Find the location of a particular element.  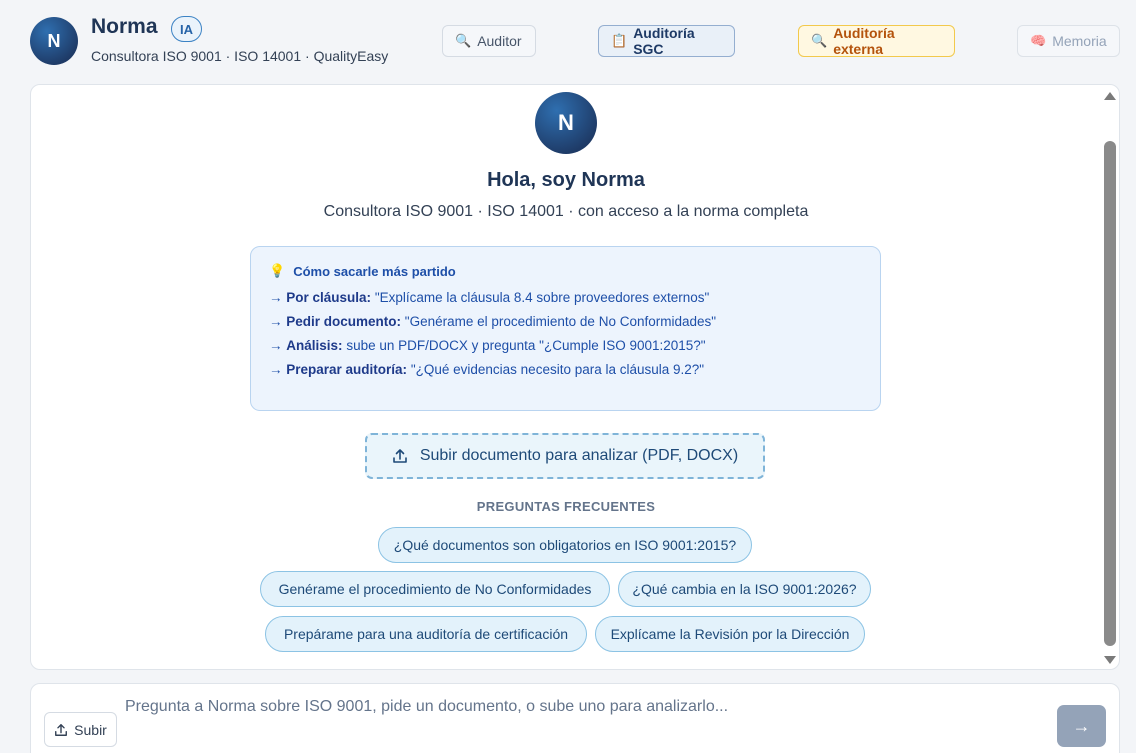

upload-button-label: Subir is located at coordinates (90, 729).